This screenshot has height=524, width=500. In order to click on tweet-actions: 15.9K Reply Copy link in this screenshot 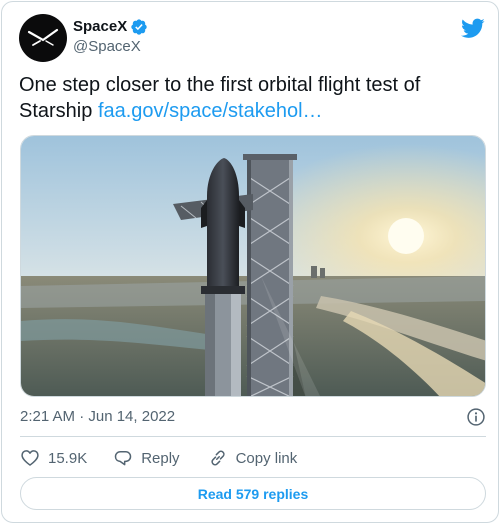, I will do `click(172, 458)`.